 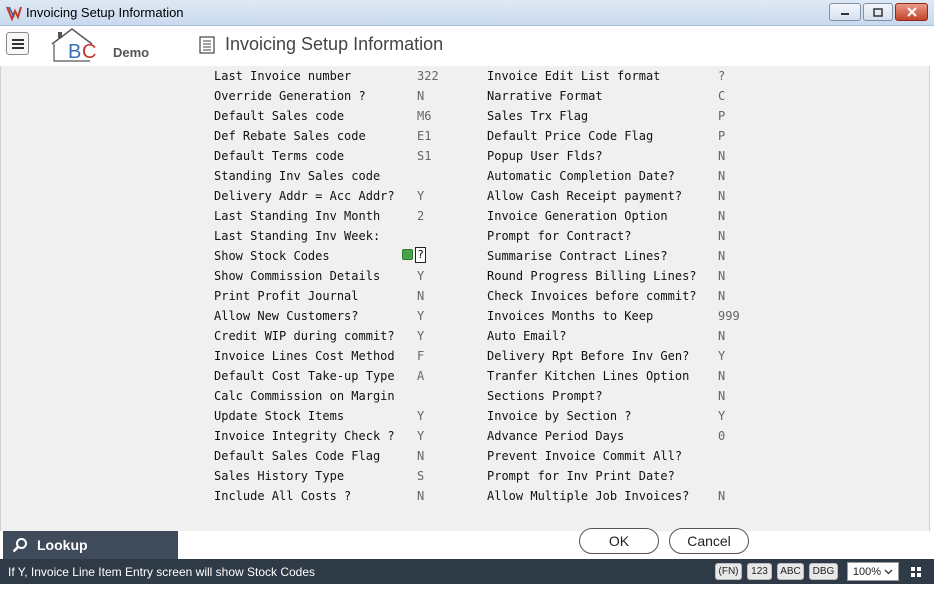 I want to click on close-icon, so click(x=911, y=12).